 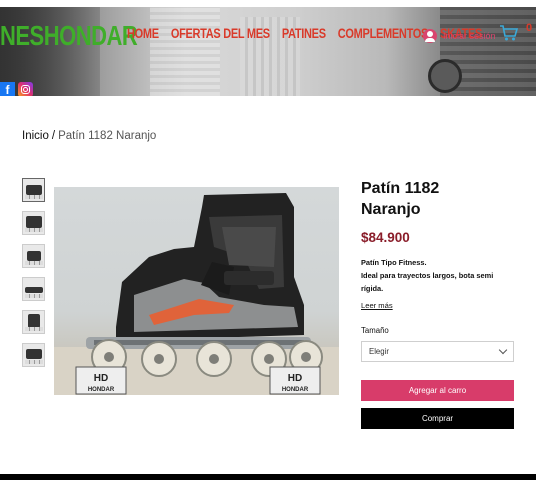 I want to click on breadcrumb: Inicio / Patín 1182 Naranjo, so click(x=89, y=136).